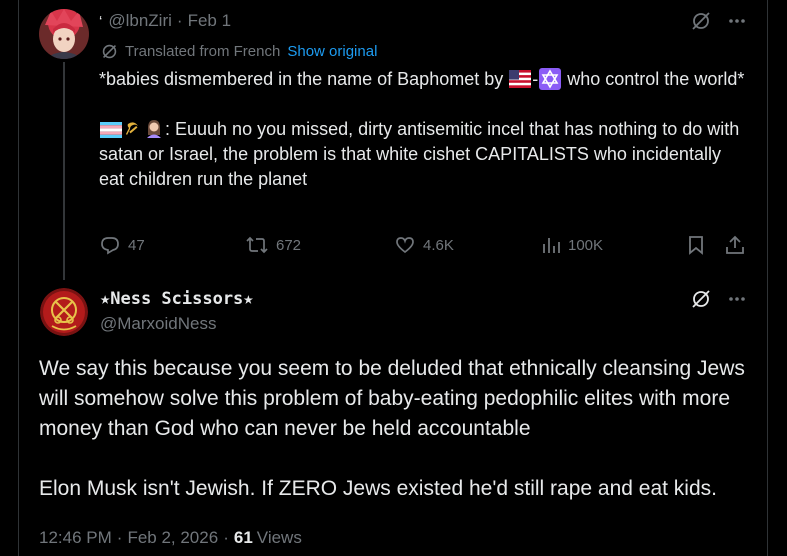 Image resolution: width=787 pixels, height=556 pixels. Describe the element at coordinates (289, 245) in the screenshot. I see `repost-count: 672` at that location.